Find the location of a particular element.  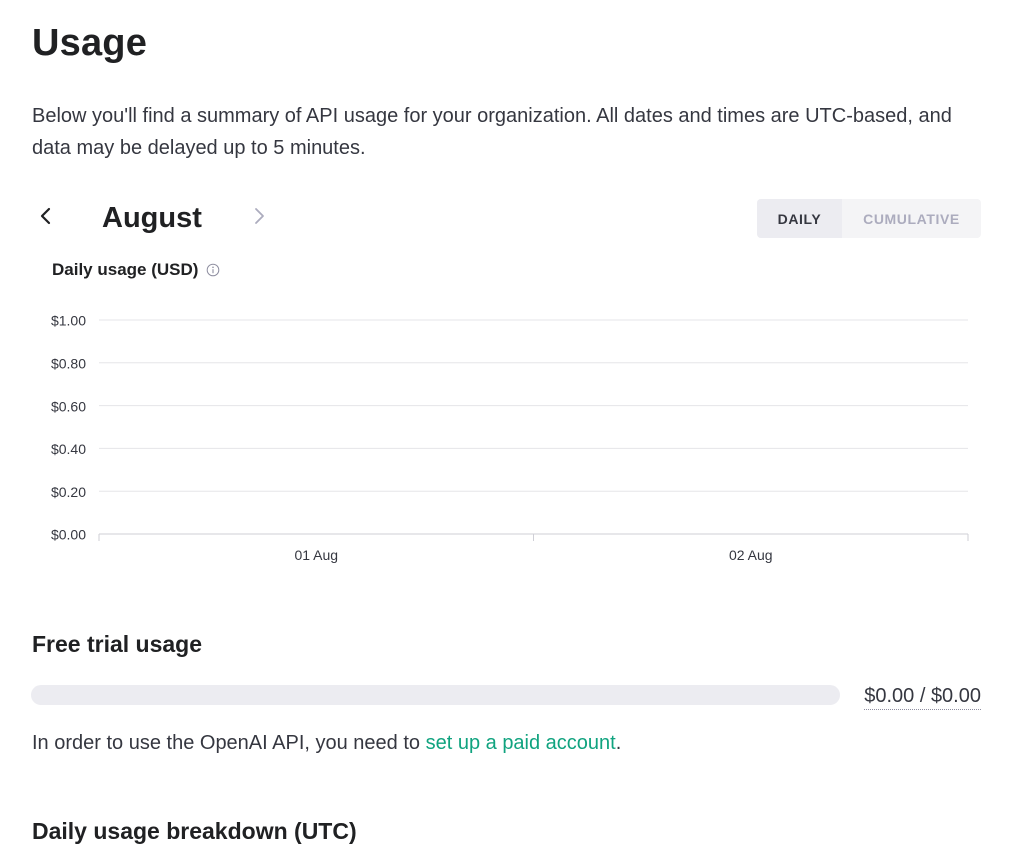

chart-title-row: Daily usage (USD) is located at coordinates (136, 270).